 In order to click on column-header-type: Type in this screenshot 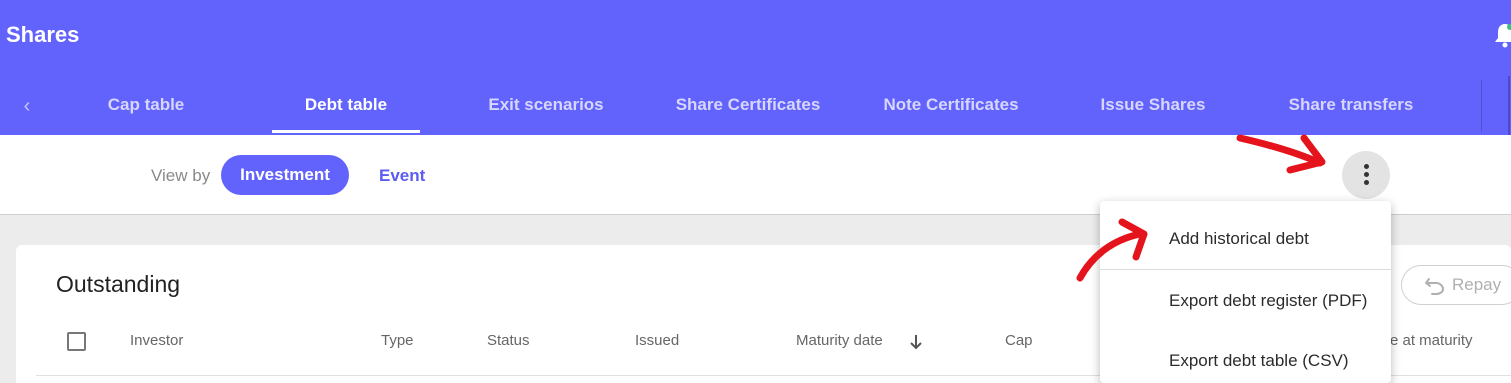, I will do `click(397, 340)`.